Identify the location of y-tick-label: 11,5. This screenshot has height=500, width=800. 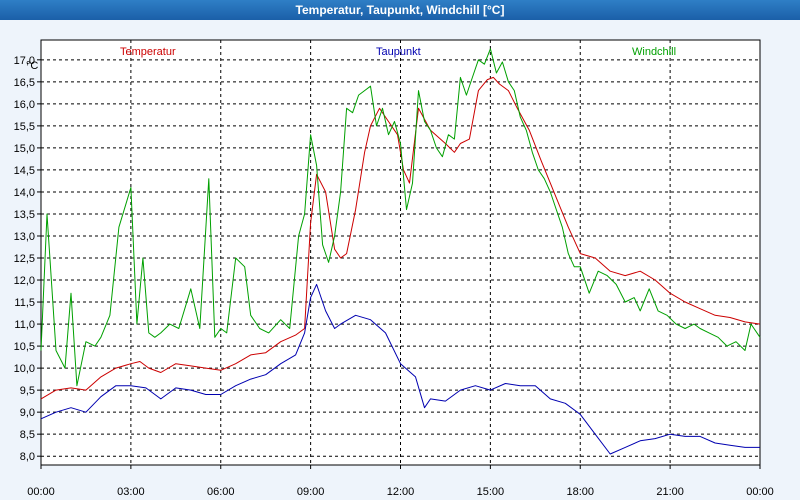
(24, 303).